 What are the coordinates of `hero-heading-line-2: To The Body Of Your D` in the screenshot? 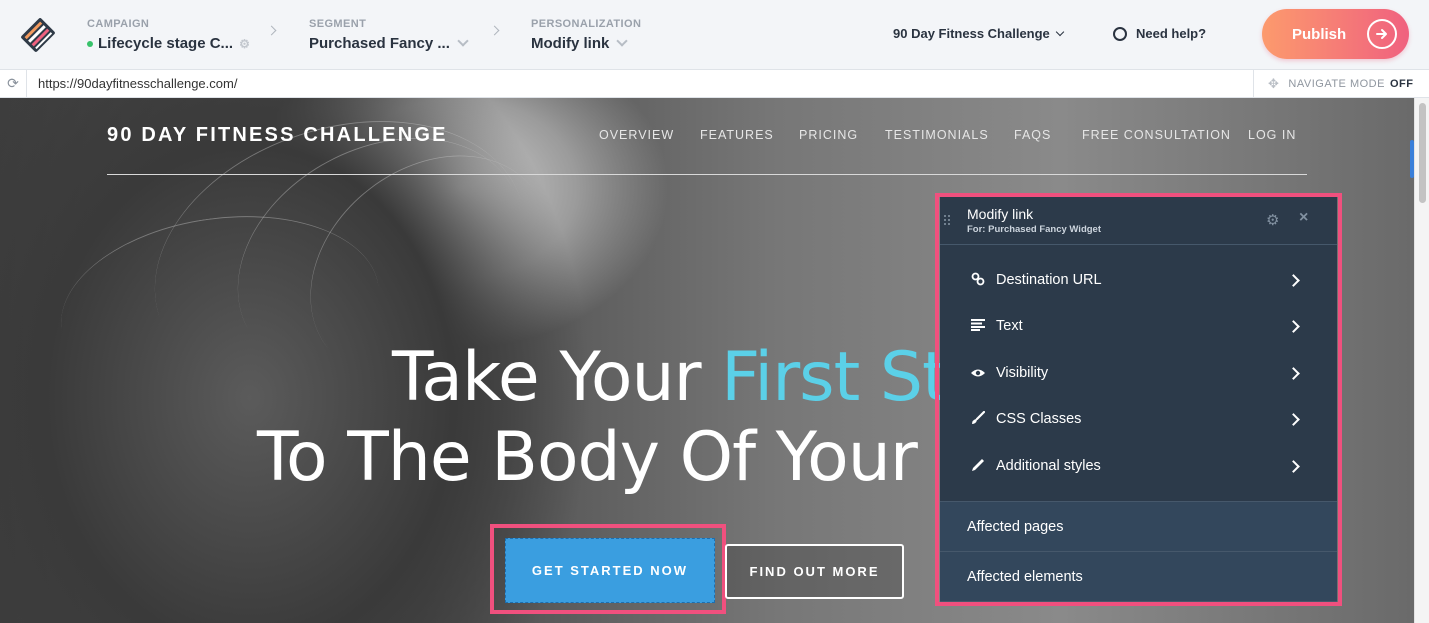 It's located at (623, 457).